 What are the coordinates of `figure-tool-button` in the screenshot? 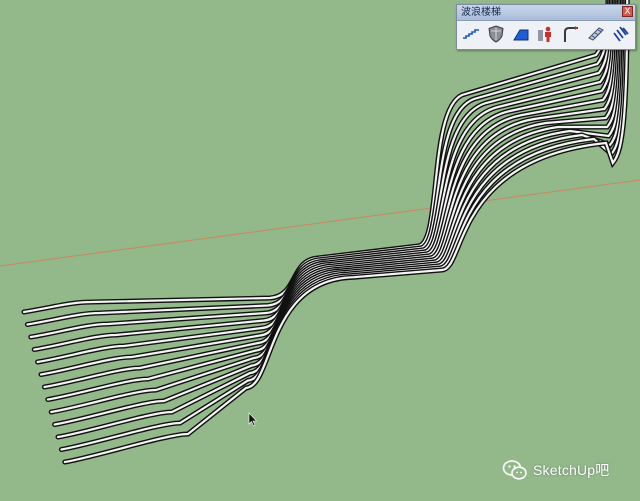 It's located at (546, 34).